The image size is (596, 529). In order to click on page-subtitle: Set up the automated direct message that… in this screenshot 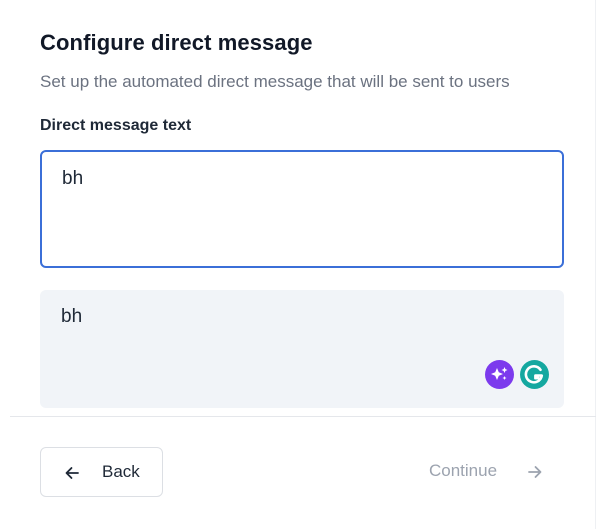, I will do `click(275, 81)`.